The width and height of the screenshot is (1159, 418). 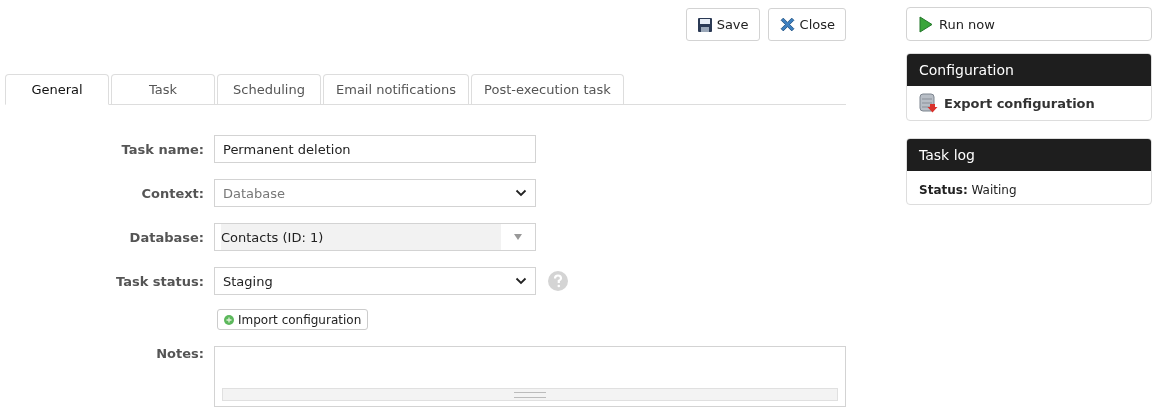 What do you see at coordinates (269, 89) in the screenshot?
I see `tab: Scheduling` at bounding box center [269, 89].